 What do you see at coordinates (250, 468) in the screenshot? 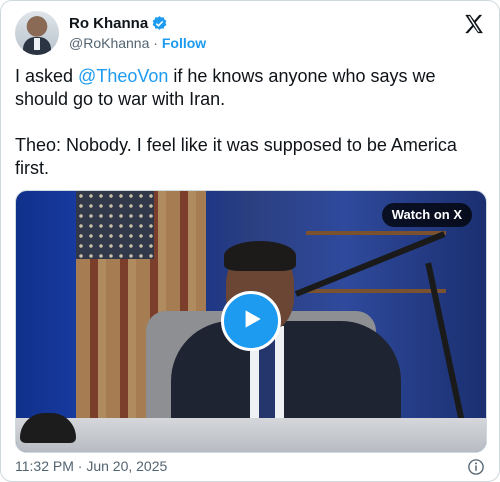
I see `tweet-footer: 11:32 PM · Jun 20, 2025` at bounding box center [250, 468].